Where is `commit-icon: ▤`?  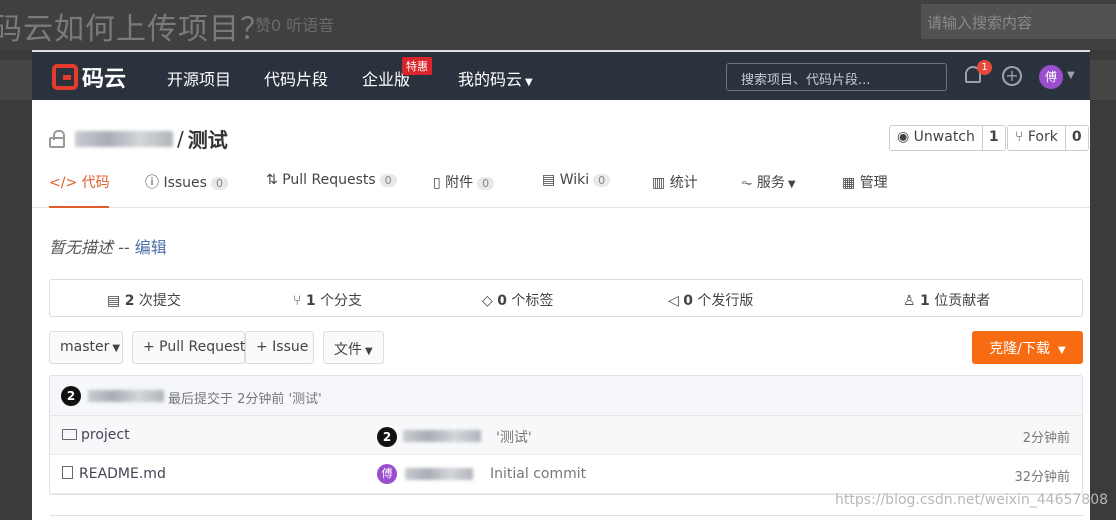 commit-icon: ▤ is located at coordinates (116, 301).